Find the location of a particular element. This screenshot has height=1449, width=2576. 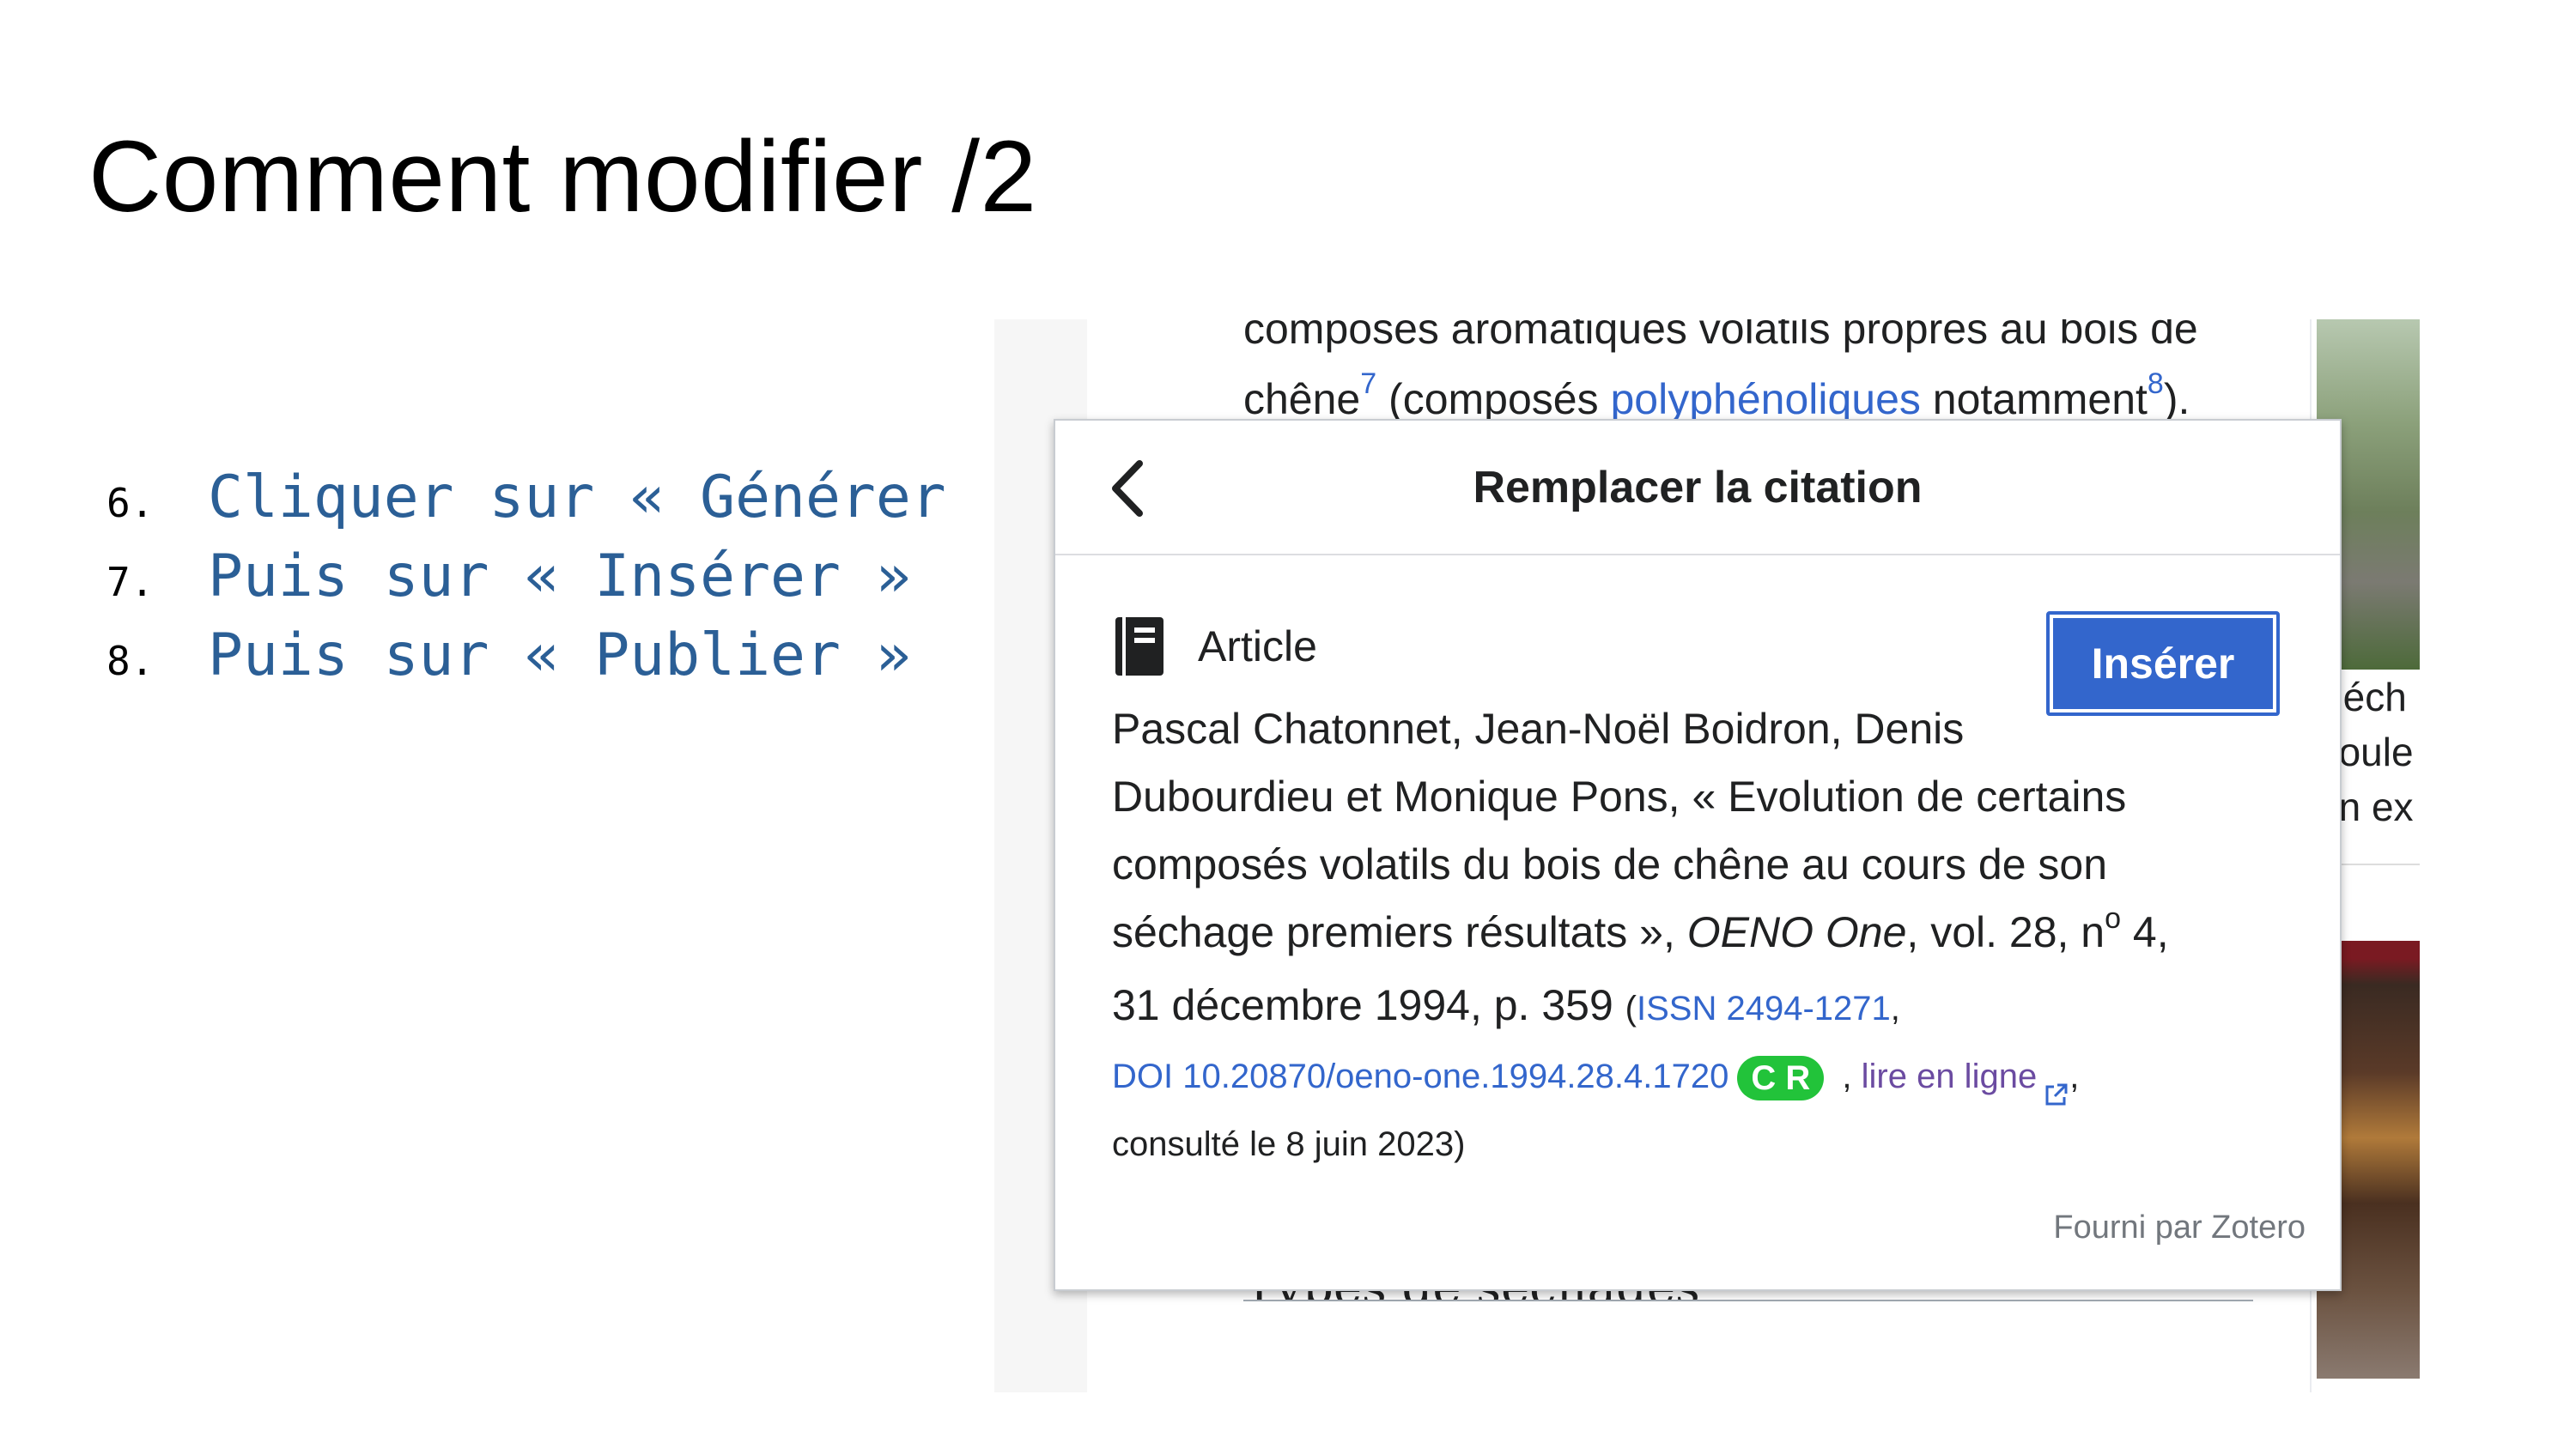

step-item: 7. Puis sur « Insérer » is located at coordinates (526, 582).